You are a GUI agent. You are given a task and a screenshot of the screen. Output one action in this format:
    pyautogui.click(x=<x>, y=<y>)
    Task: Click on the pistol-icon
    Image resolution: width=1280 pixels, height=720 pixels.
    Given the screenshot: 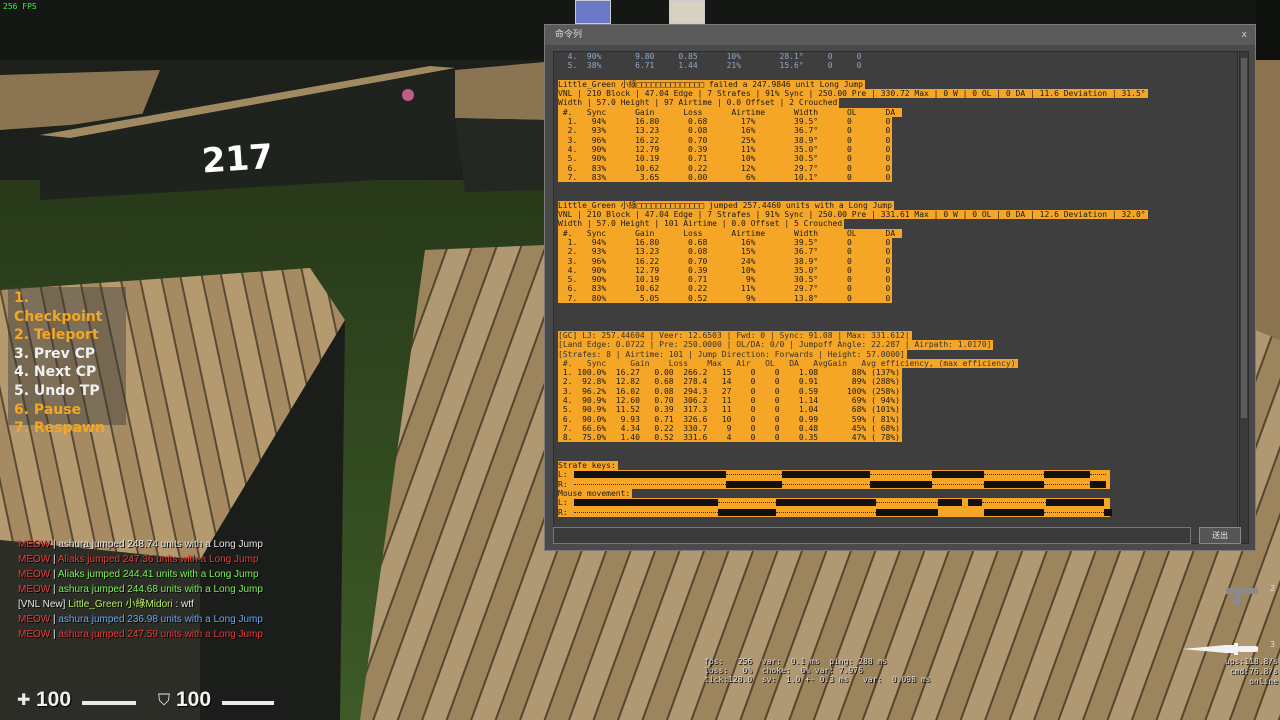 What is the action you would take?
    pyautogui.click(x=1242, y=597)
    